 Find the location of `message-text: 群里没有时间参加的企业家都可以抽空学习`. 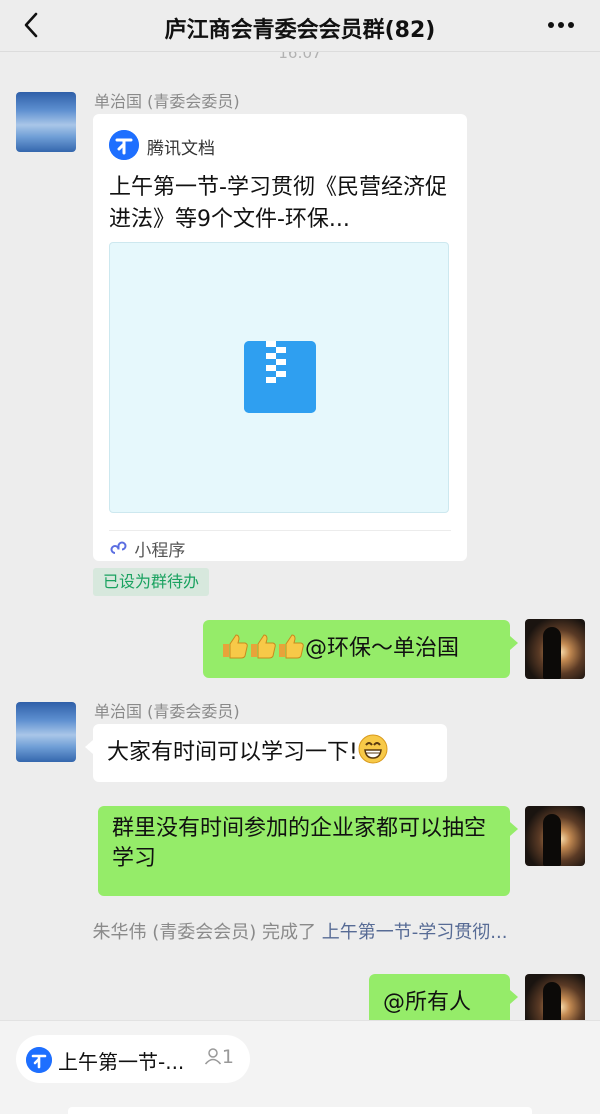

message-text: 群里没有时间参加的企业家都可以抽空学习 is located at coordinates (299, 843).